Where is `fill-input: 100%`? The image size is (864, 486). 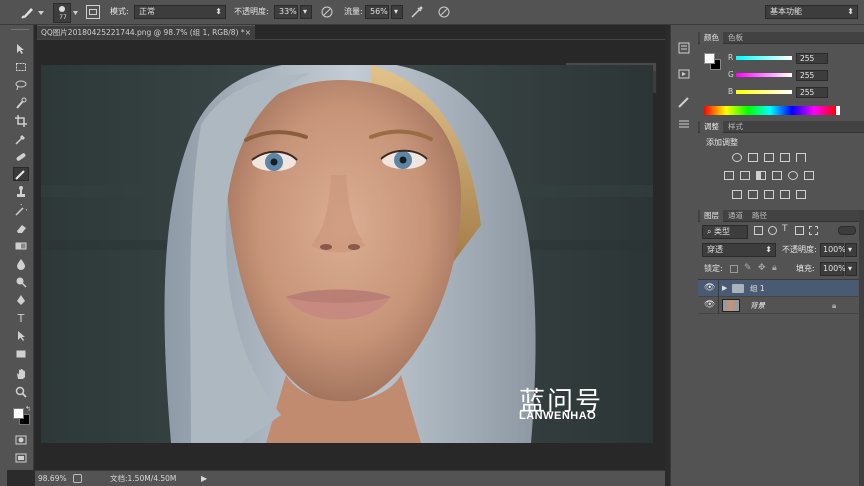
fill-input: 100% is located at coordinates (833, 269).